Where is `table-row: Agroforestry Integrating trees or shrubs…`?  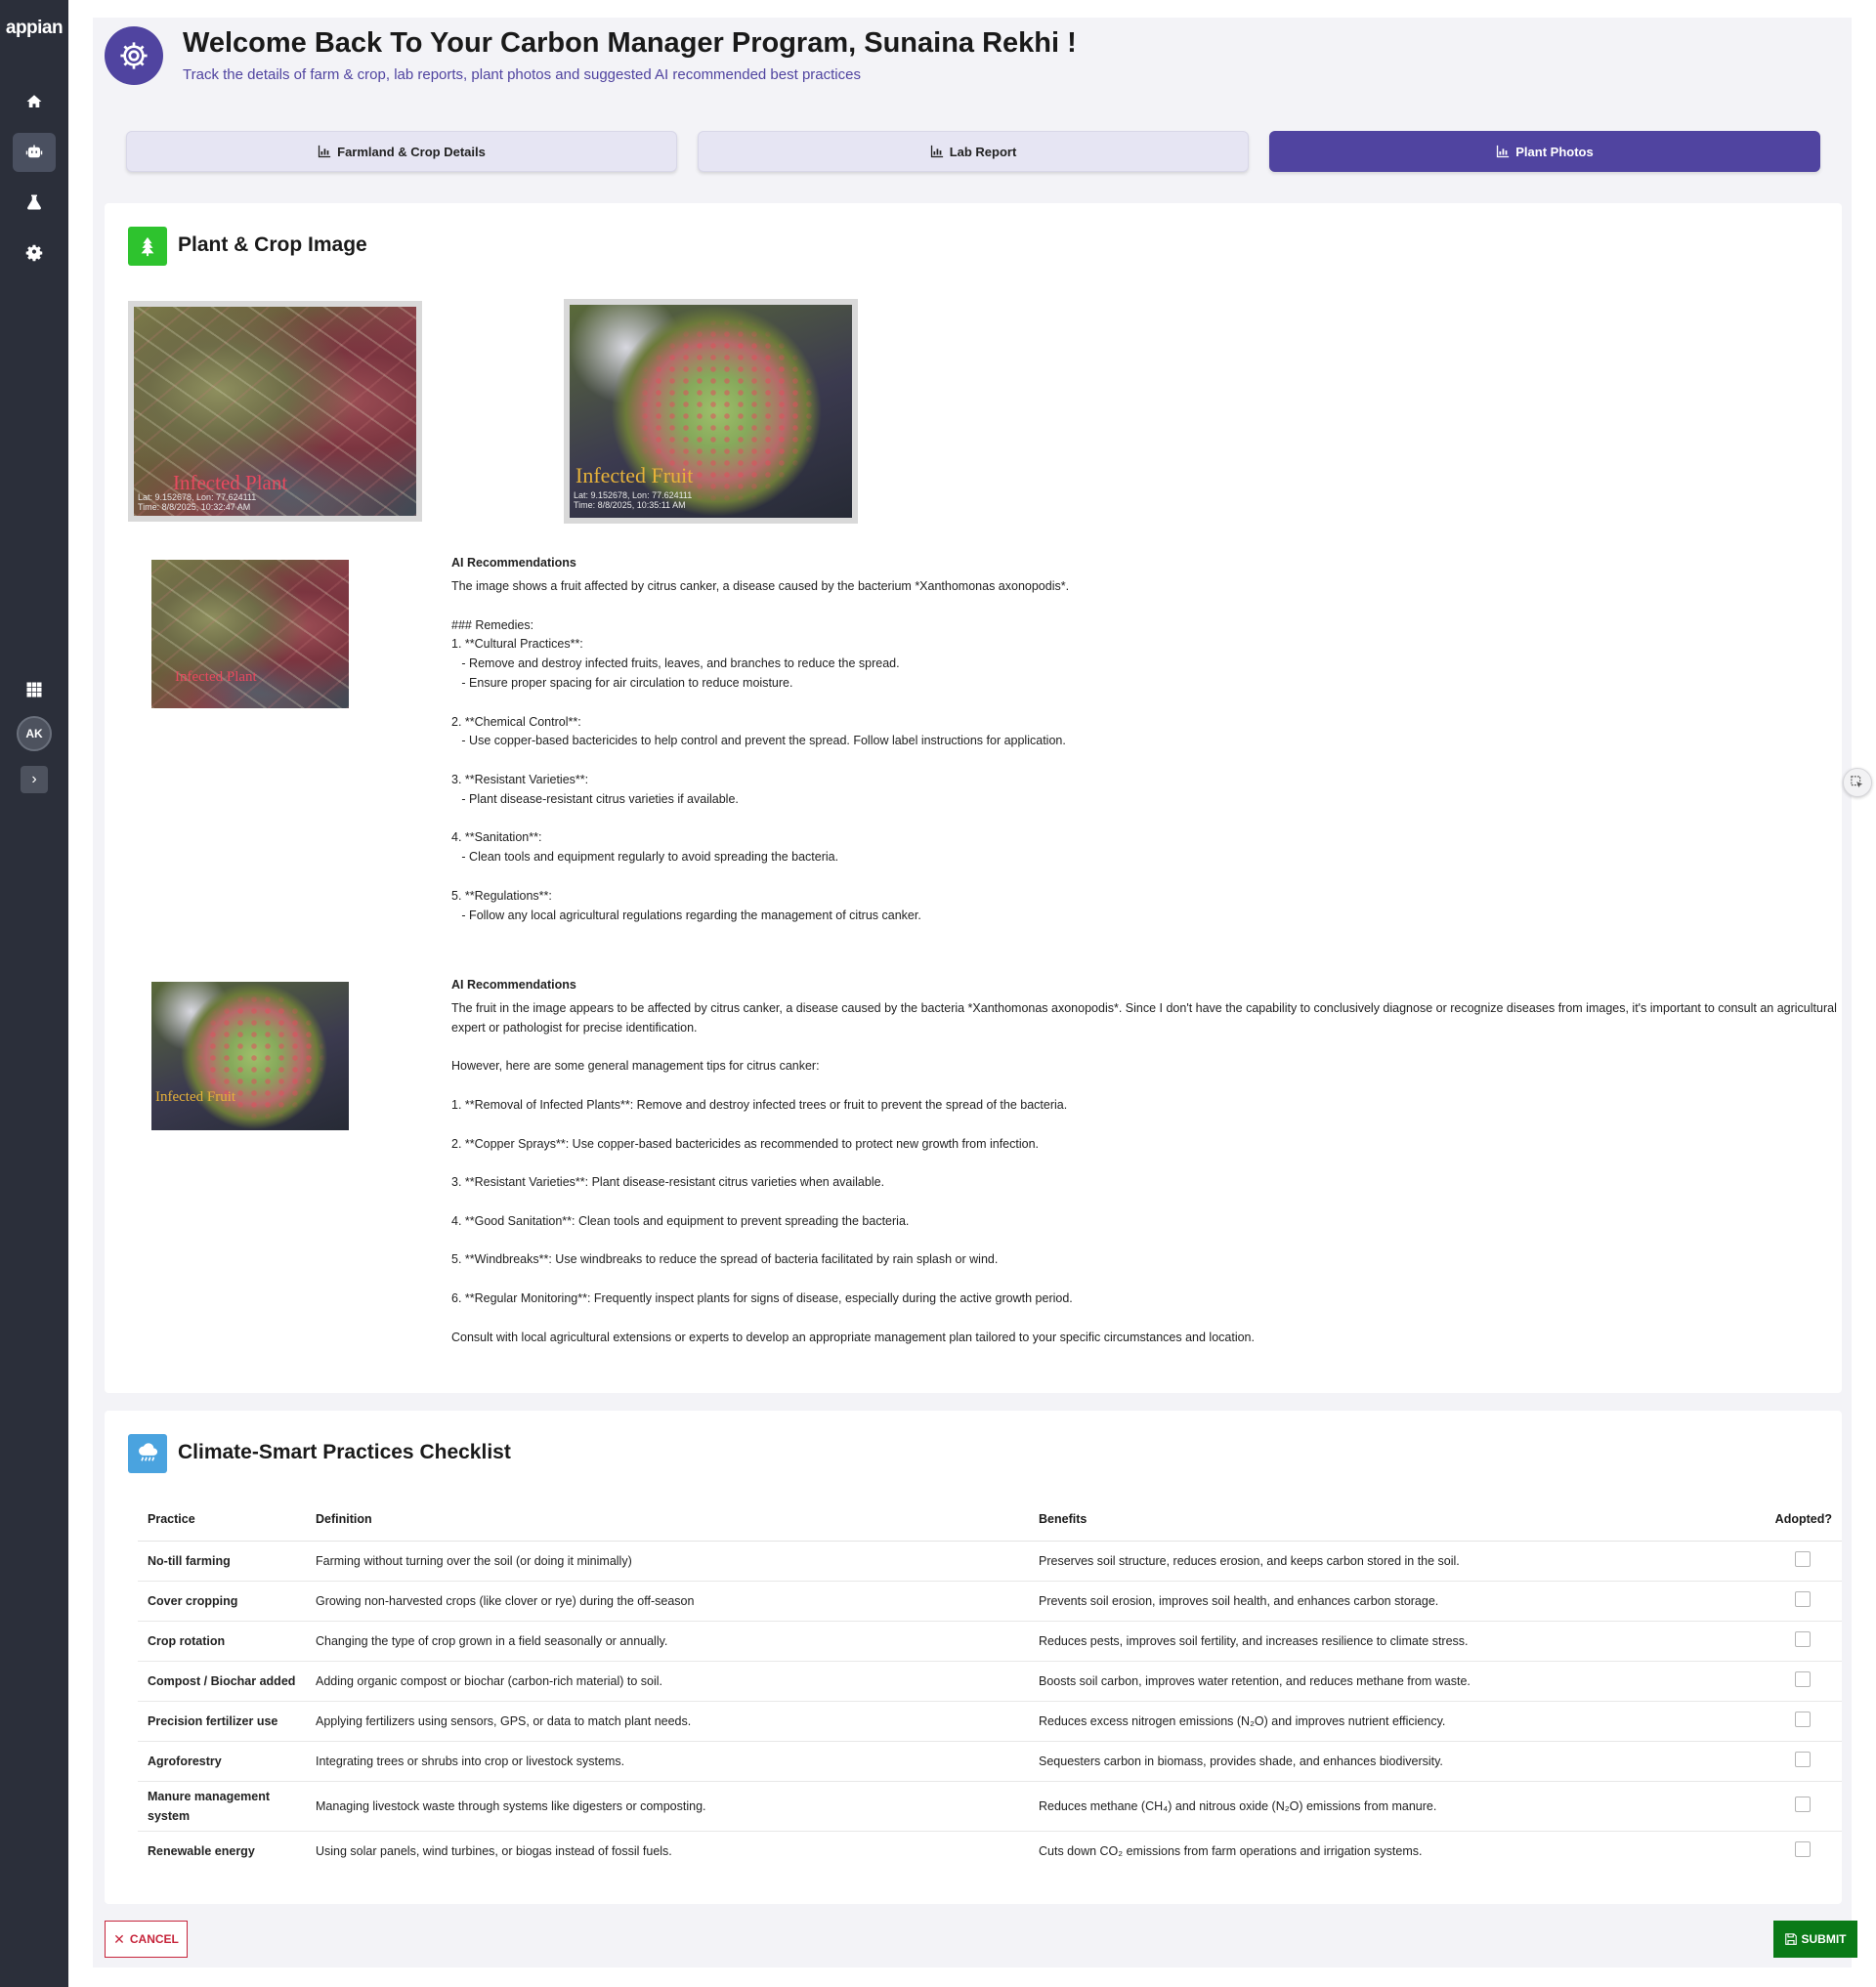
table-row: Agroforestry Integrating trees or shrubs… is located at coordinates (990, 1762).